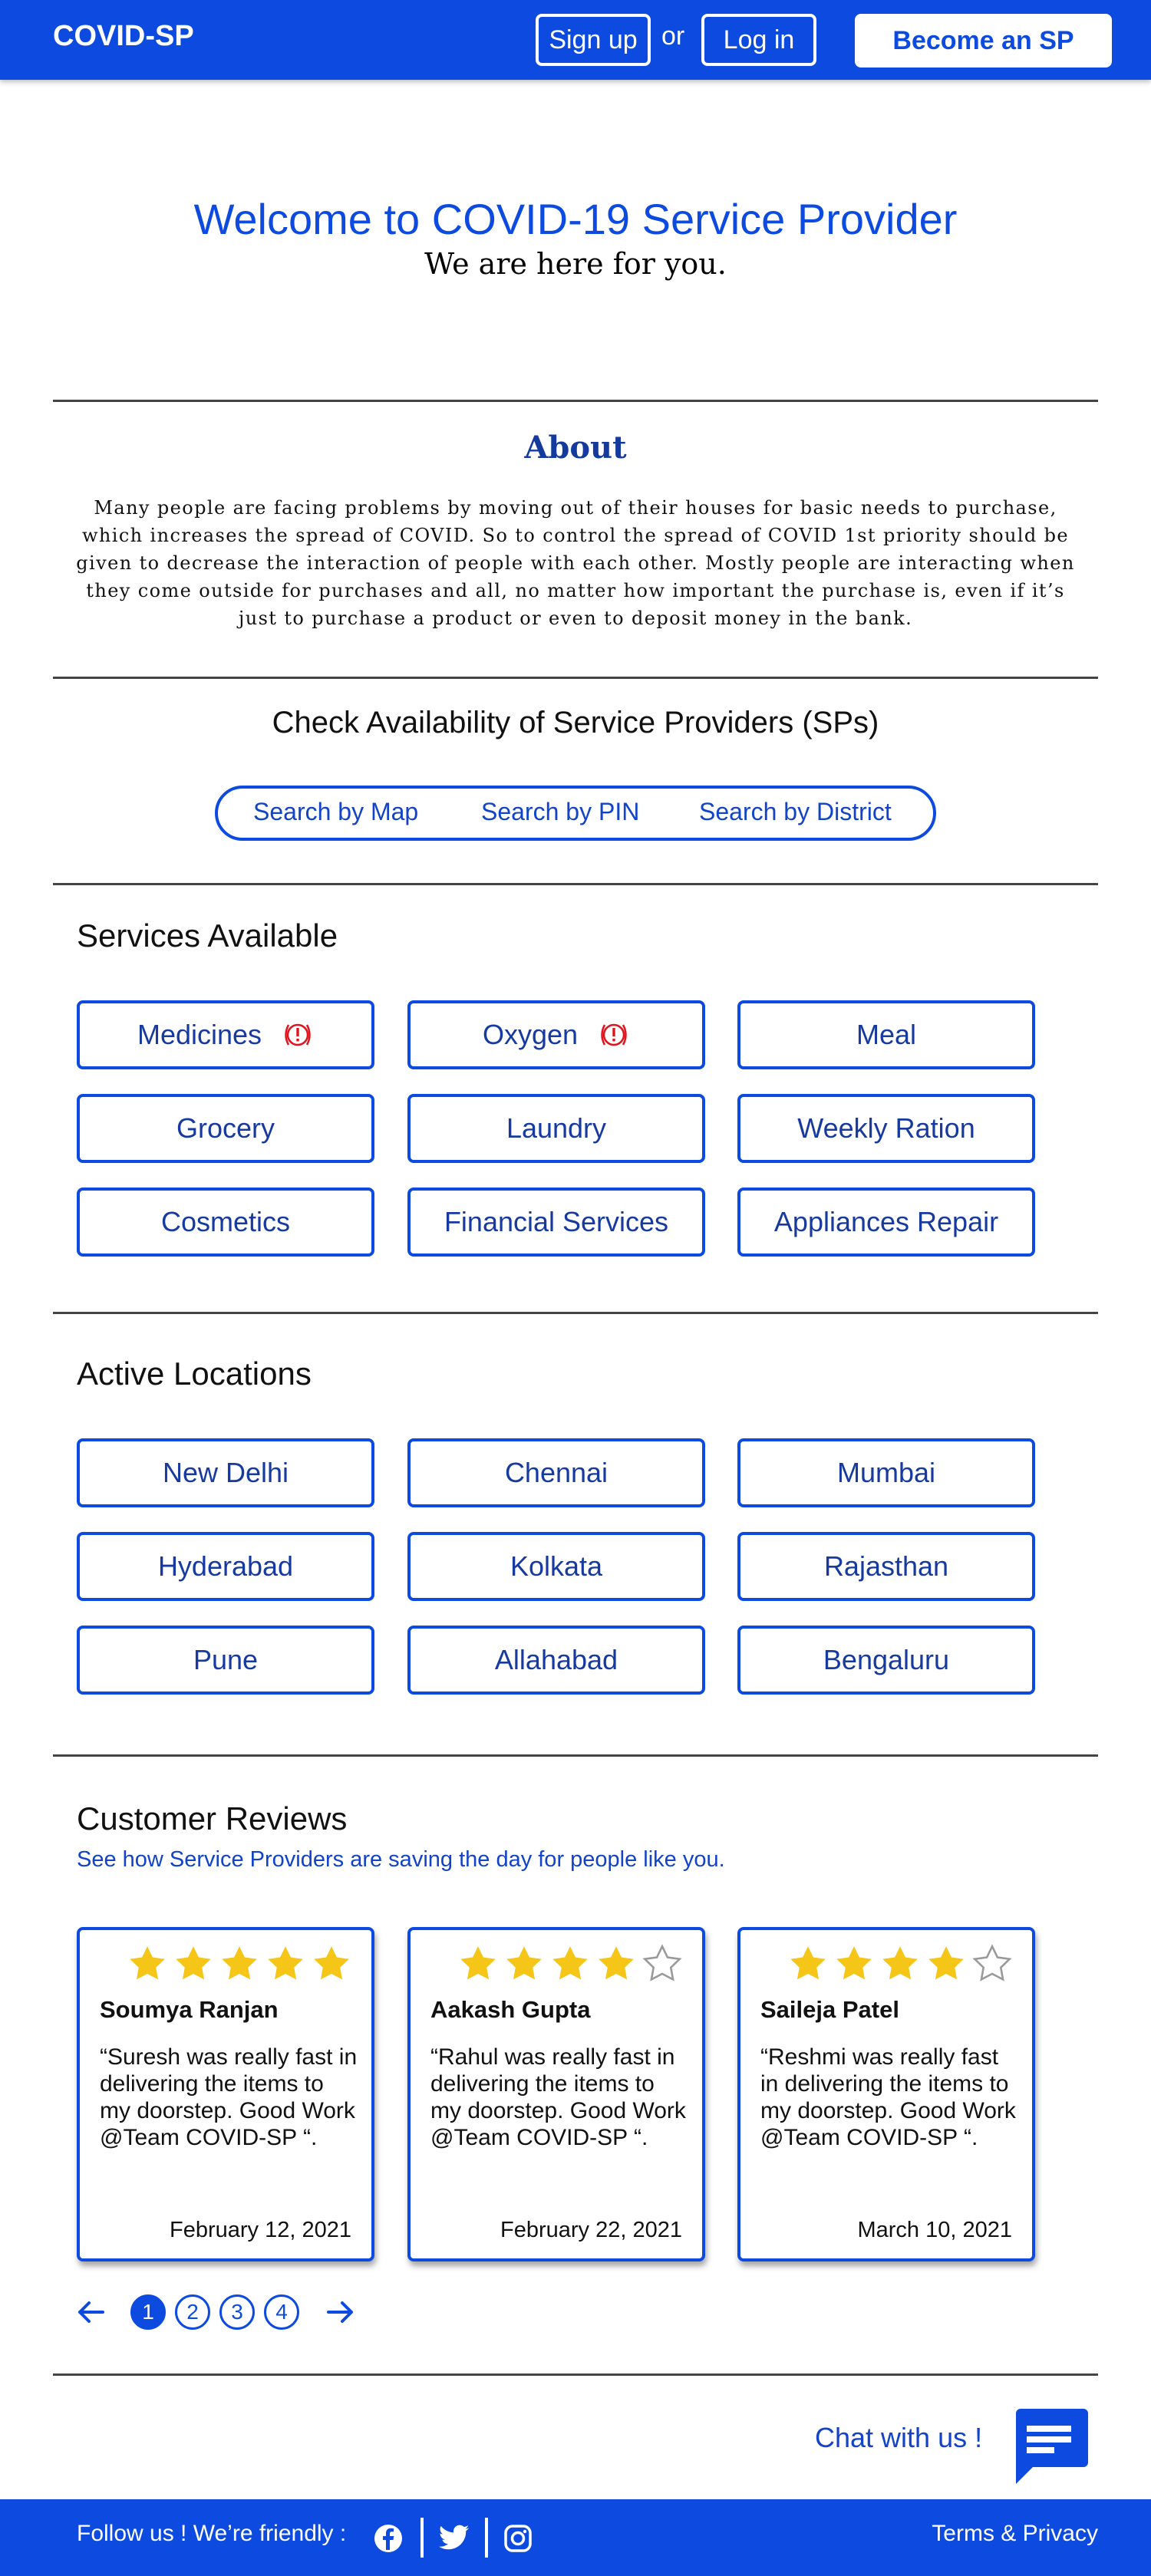 The height and width of the screenshot is (2576, 1151). Describe the element at coordinates (90, 2314) in the screenshot. I see `prev-arrow-icon` at that location.